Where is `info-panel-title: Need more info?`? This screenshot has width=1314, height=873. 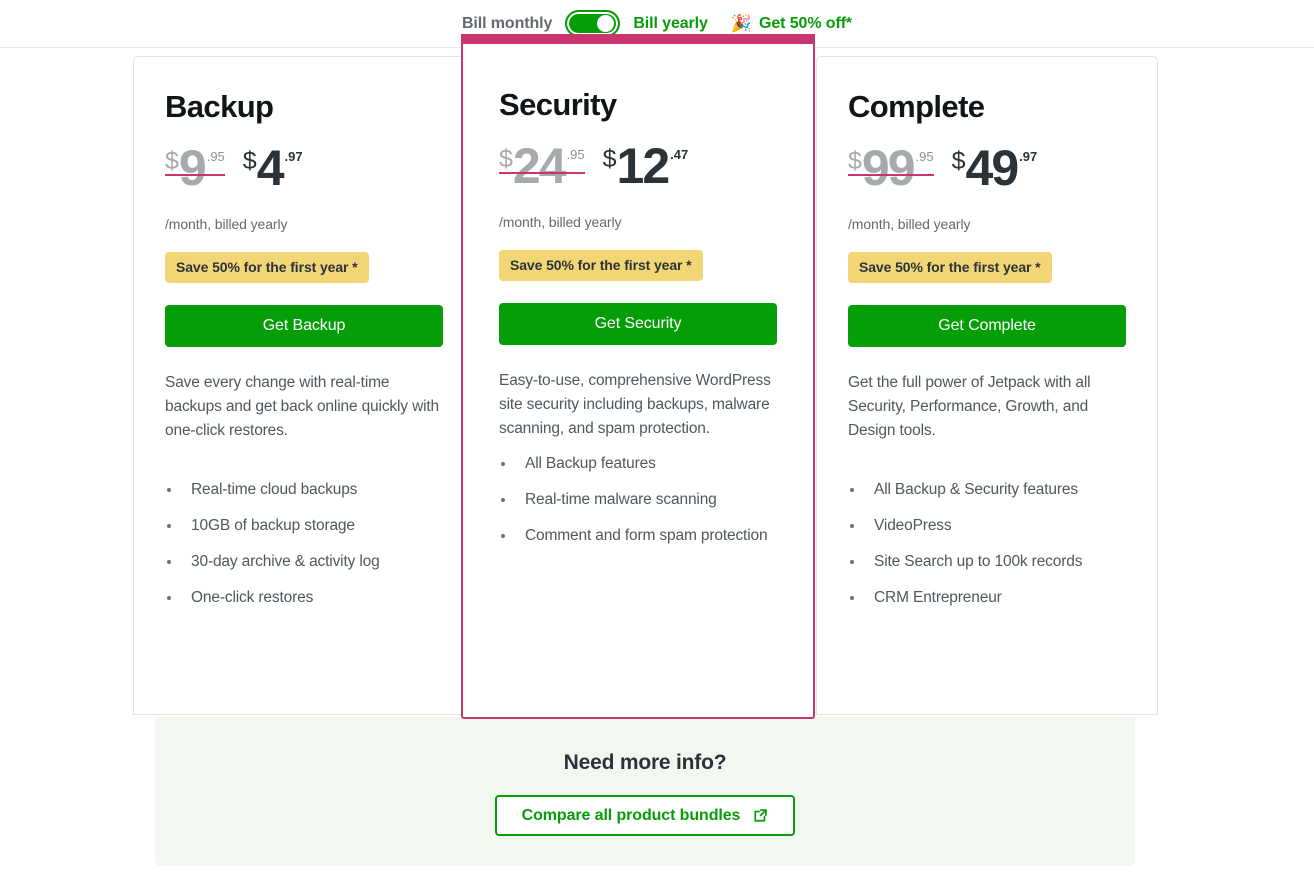
info-panel-title: Need more info? is located at coordinates (645, 762).